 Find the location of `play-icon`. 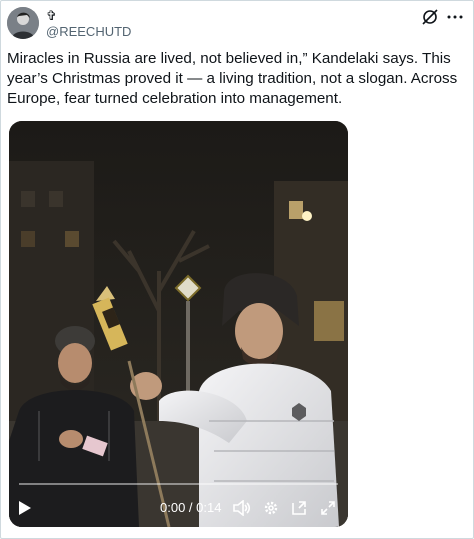

play-icon is located at coordinates (25, 508).